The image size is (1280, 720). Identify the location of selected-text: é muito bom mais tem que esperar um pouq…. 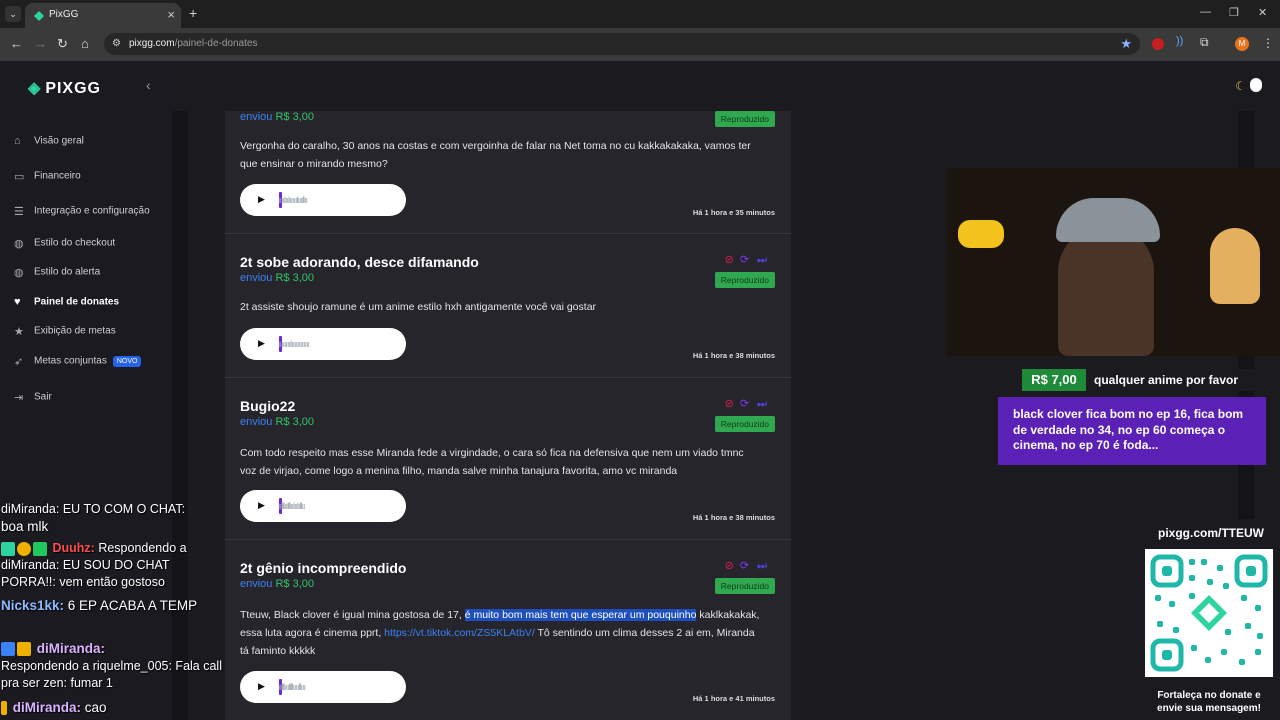
(580, 615).